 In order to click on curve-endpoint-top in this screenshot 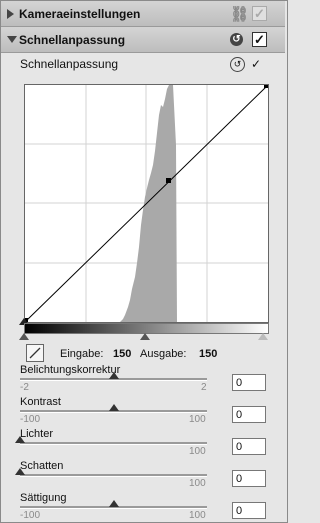, I will do `click(266, 86)`.